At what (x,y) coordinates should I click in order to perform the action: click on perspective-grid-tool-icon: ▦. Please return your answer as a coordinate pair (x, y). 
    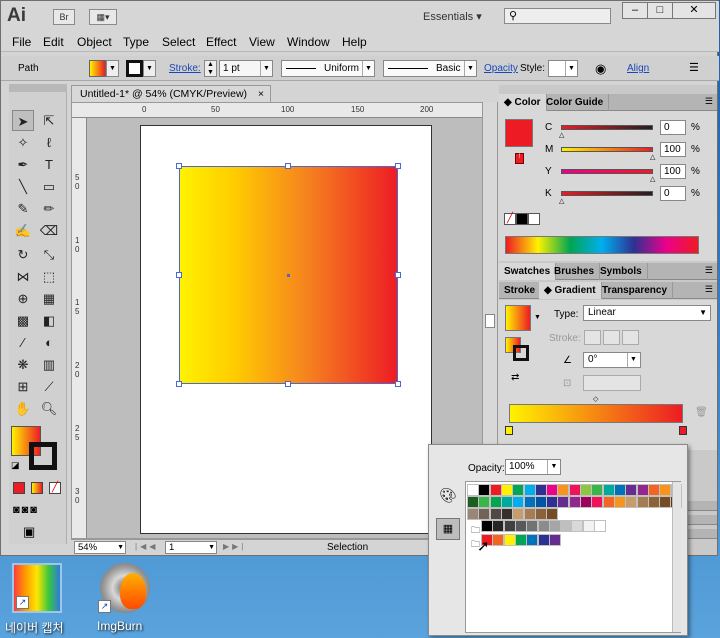
    Looking at the image, I should click on (49, 298).